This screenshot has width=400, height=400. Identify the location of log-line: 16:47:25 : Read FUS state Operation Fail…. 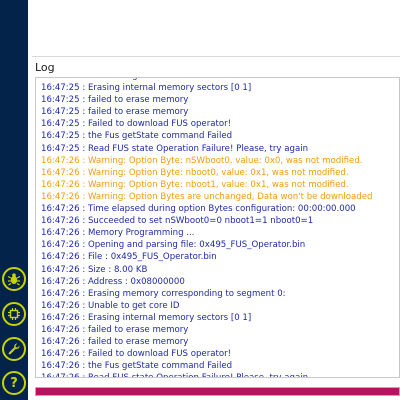
(175, 148).